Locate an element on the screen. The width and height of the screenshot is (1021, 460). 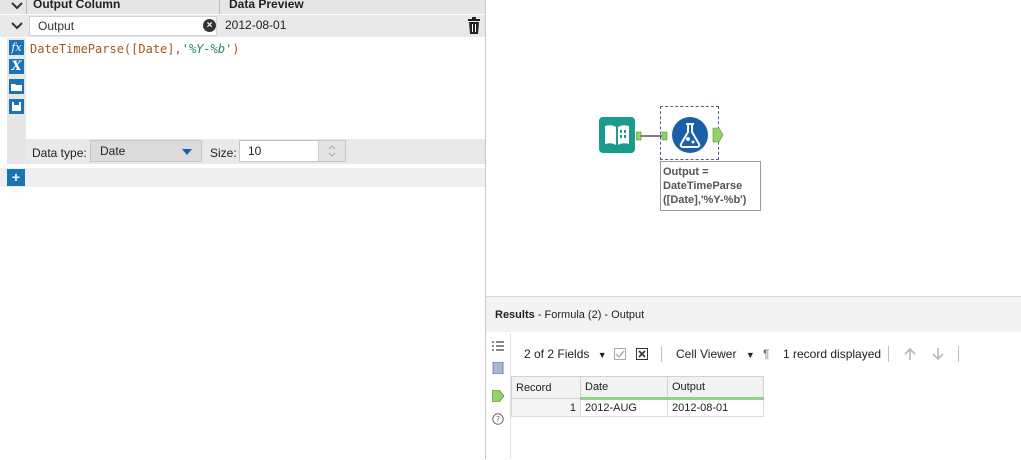
formula-header-row: Output Column Data Preview is located at coordinates (242, 7).